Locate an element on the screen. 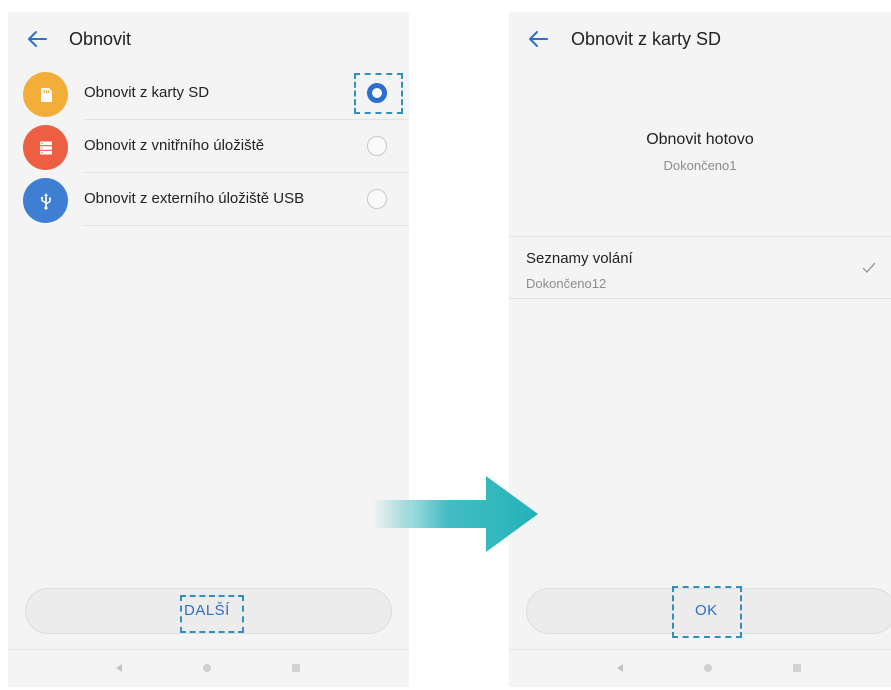  storage-icon is located at coordinates (45, 147).